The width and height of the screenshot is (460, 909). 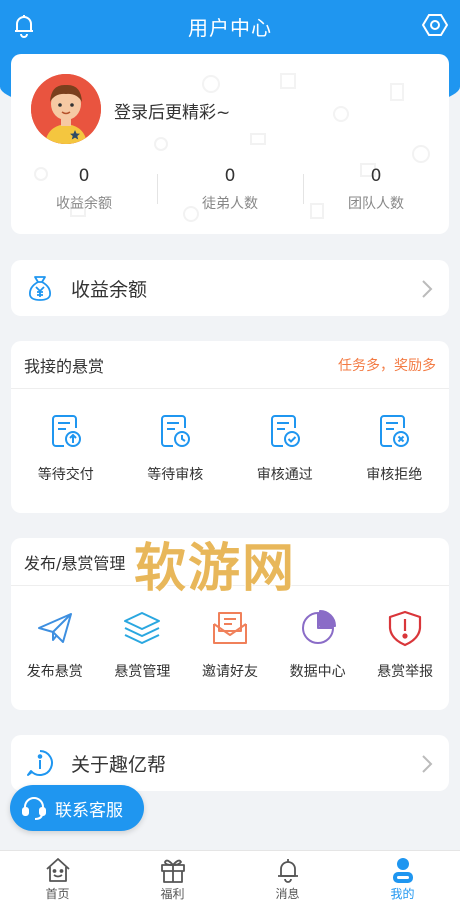 What do you see at coordinates (230, 763) in the screenshot?
I see `about-row: 关于趣亿帮` at bounding box center [230, 763].